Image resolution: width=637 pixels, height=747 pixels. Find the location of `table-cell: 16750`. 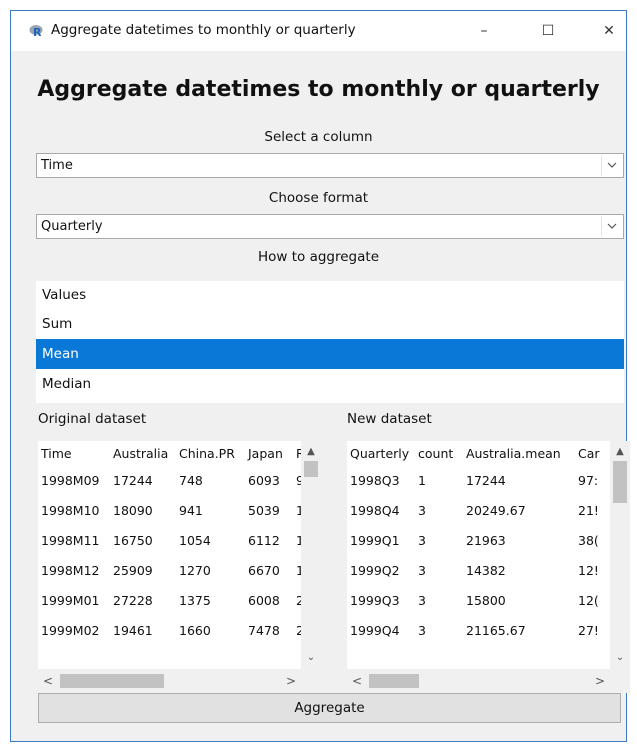

table-cell: 16750 is located at coordinates (133, 540).